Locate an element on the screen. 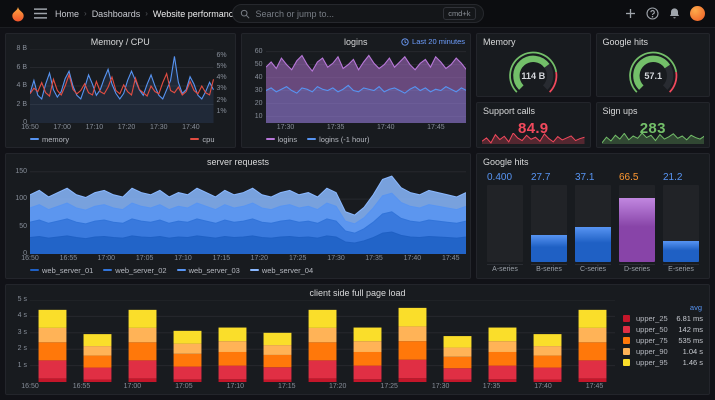 This screenshot has height=400, width=715. legend-item: web_server_02 is located at coordinates (135, 270).